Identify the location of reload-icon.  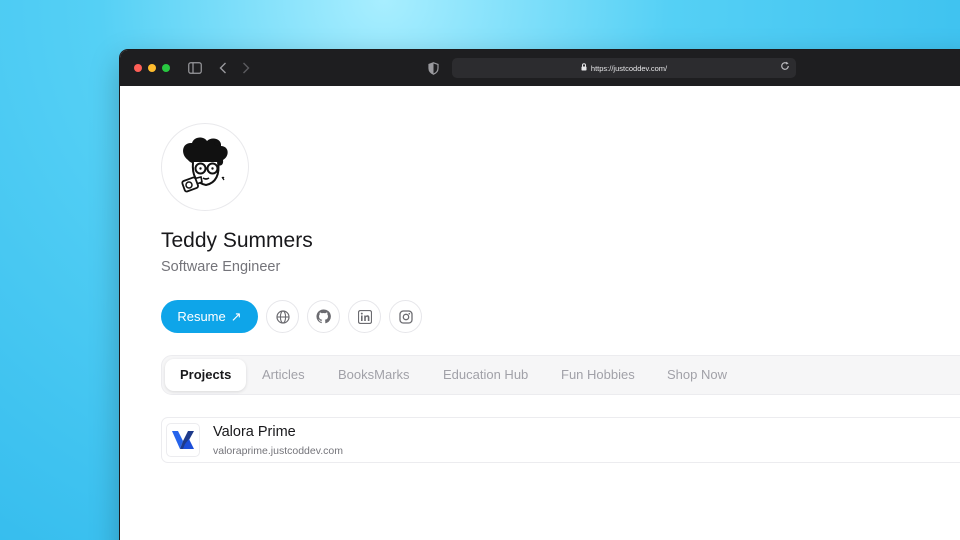
(785, 67).